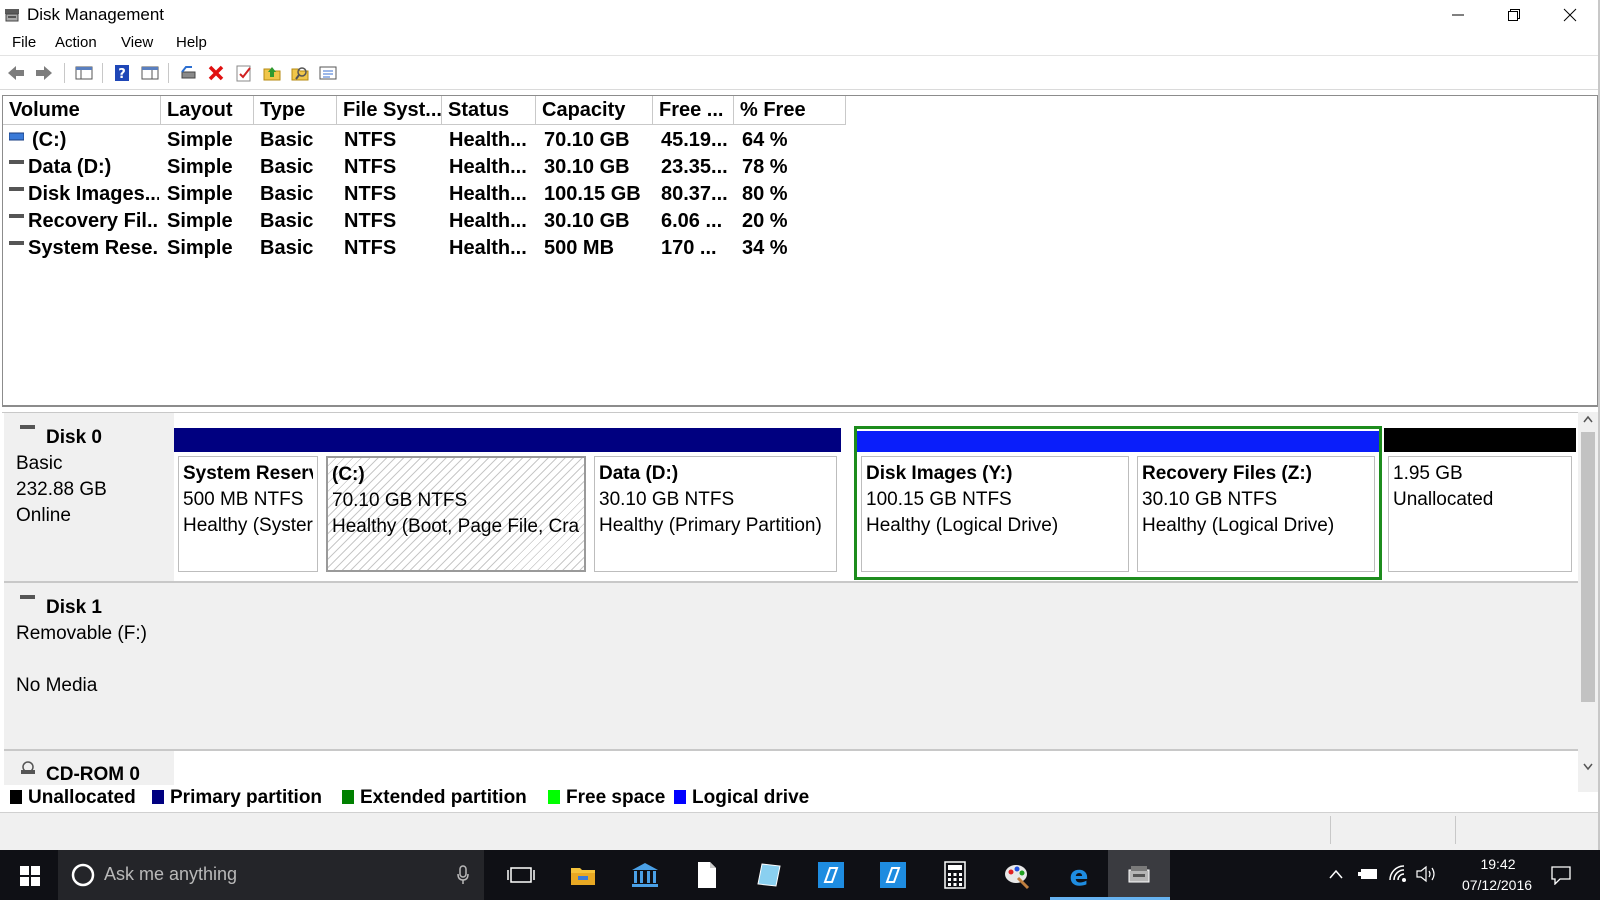 The image size is (1600, 900). I want to click on legend-free-space: Free space, so click(606, 798).